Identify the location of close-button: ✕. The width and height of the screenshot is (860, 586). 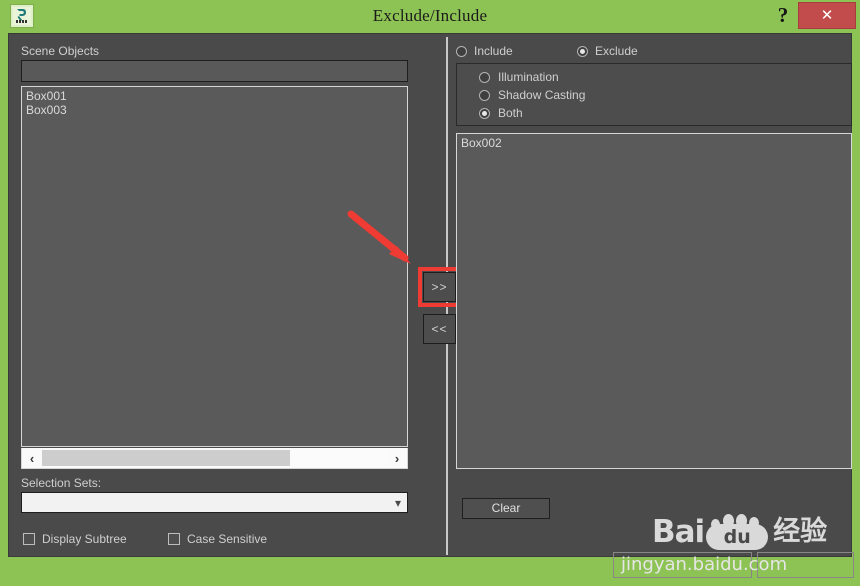
(827, 15).